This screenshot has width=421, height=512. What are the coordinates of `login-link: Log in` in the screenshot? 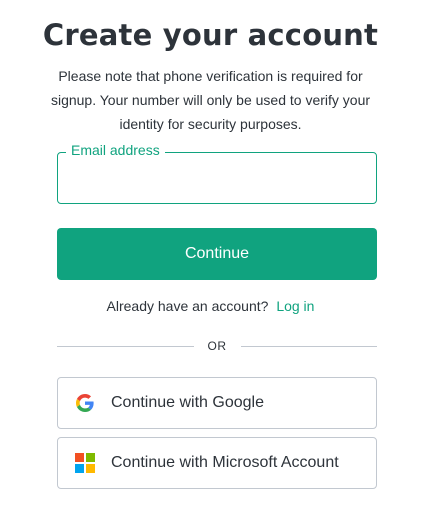 It's located at (295, 306).